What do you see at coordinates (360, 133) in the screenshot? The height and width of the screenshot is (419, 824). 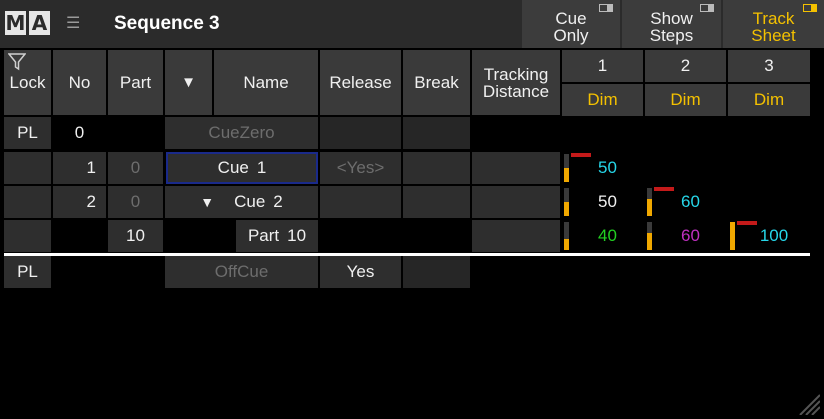 I see `cuezero-release-cell` at bounding box center [360, 133].